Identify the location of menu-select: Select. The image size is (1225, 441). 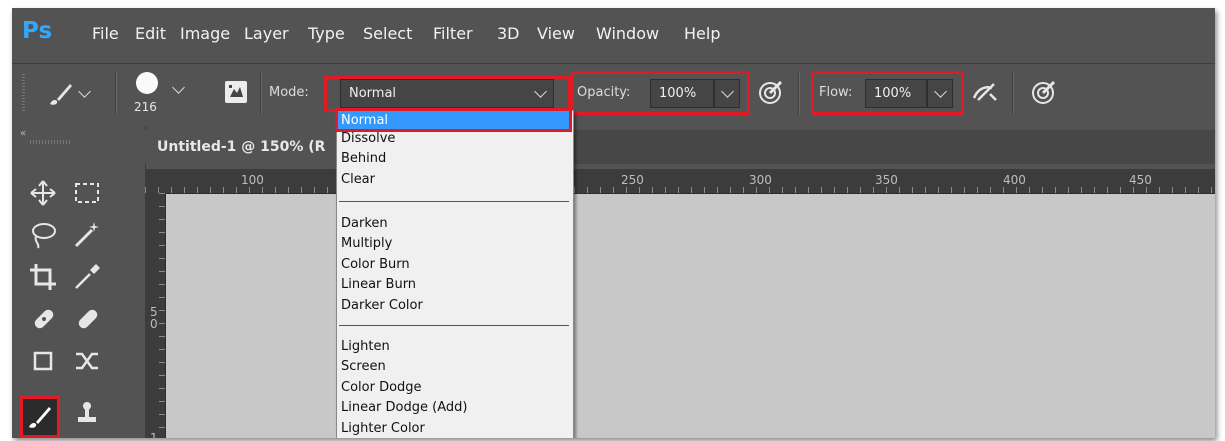
(387, 33).